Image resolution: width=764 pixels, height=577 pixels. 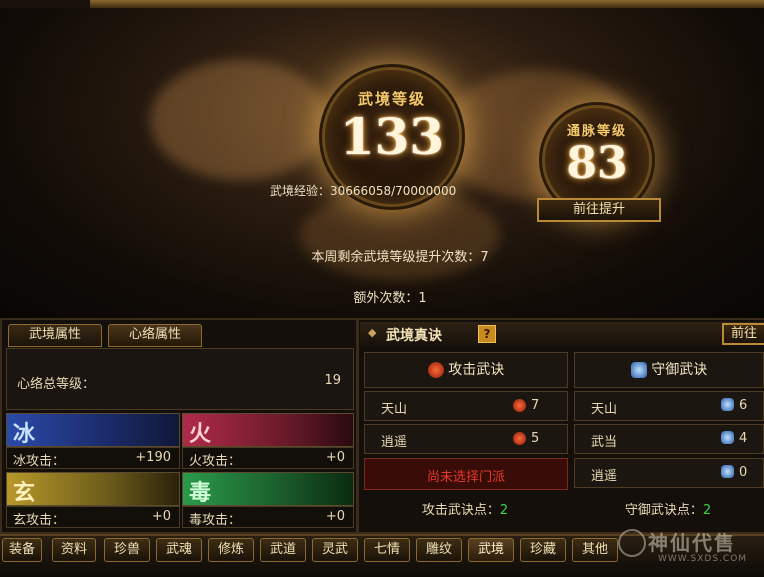 What do you see at coordinates (535, 438) in the screenshot?
I see `attack-row-value: 5` at bounding box center [535, 438].